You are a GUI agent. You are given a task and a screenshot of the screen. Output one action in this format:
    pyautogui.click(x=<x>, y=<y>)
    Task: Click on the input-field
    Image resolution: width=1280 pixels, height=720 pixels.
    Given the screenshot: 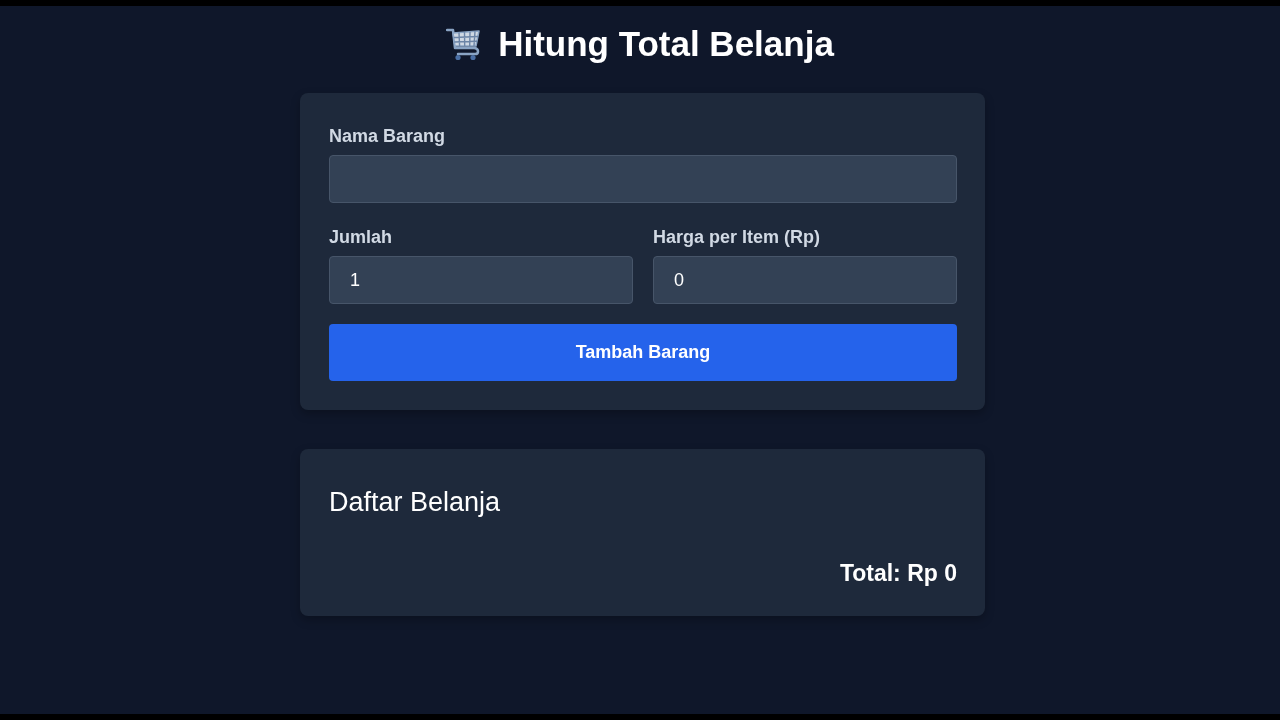 What is the action you would take?
    pyautogui.click(x=643, y=179)
    